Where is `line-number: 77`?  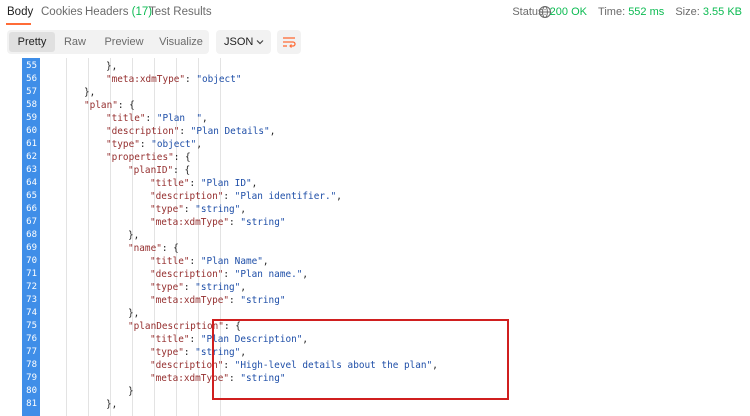 line-number: 77 is located at coordinates (31, 352).